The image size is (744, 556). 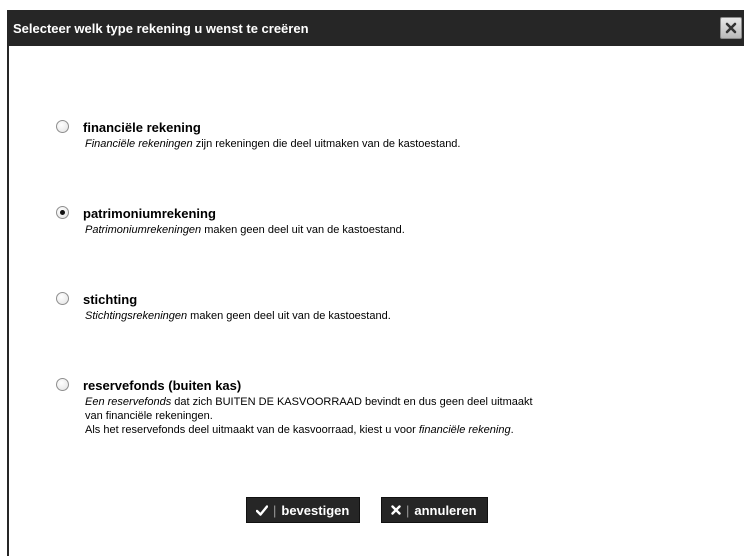 I want to click on option-label: financiële rekening, so click(x=142, y=127).